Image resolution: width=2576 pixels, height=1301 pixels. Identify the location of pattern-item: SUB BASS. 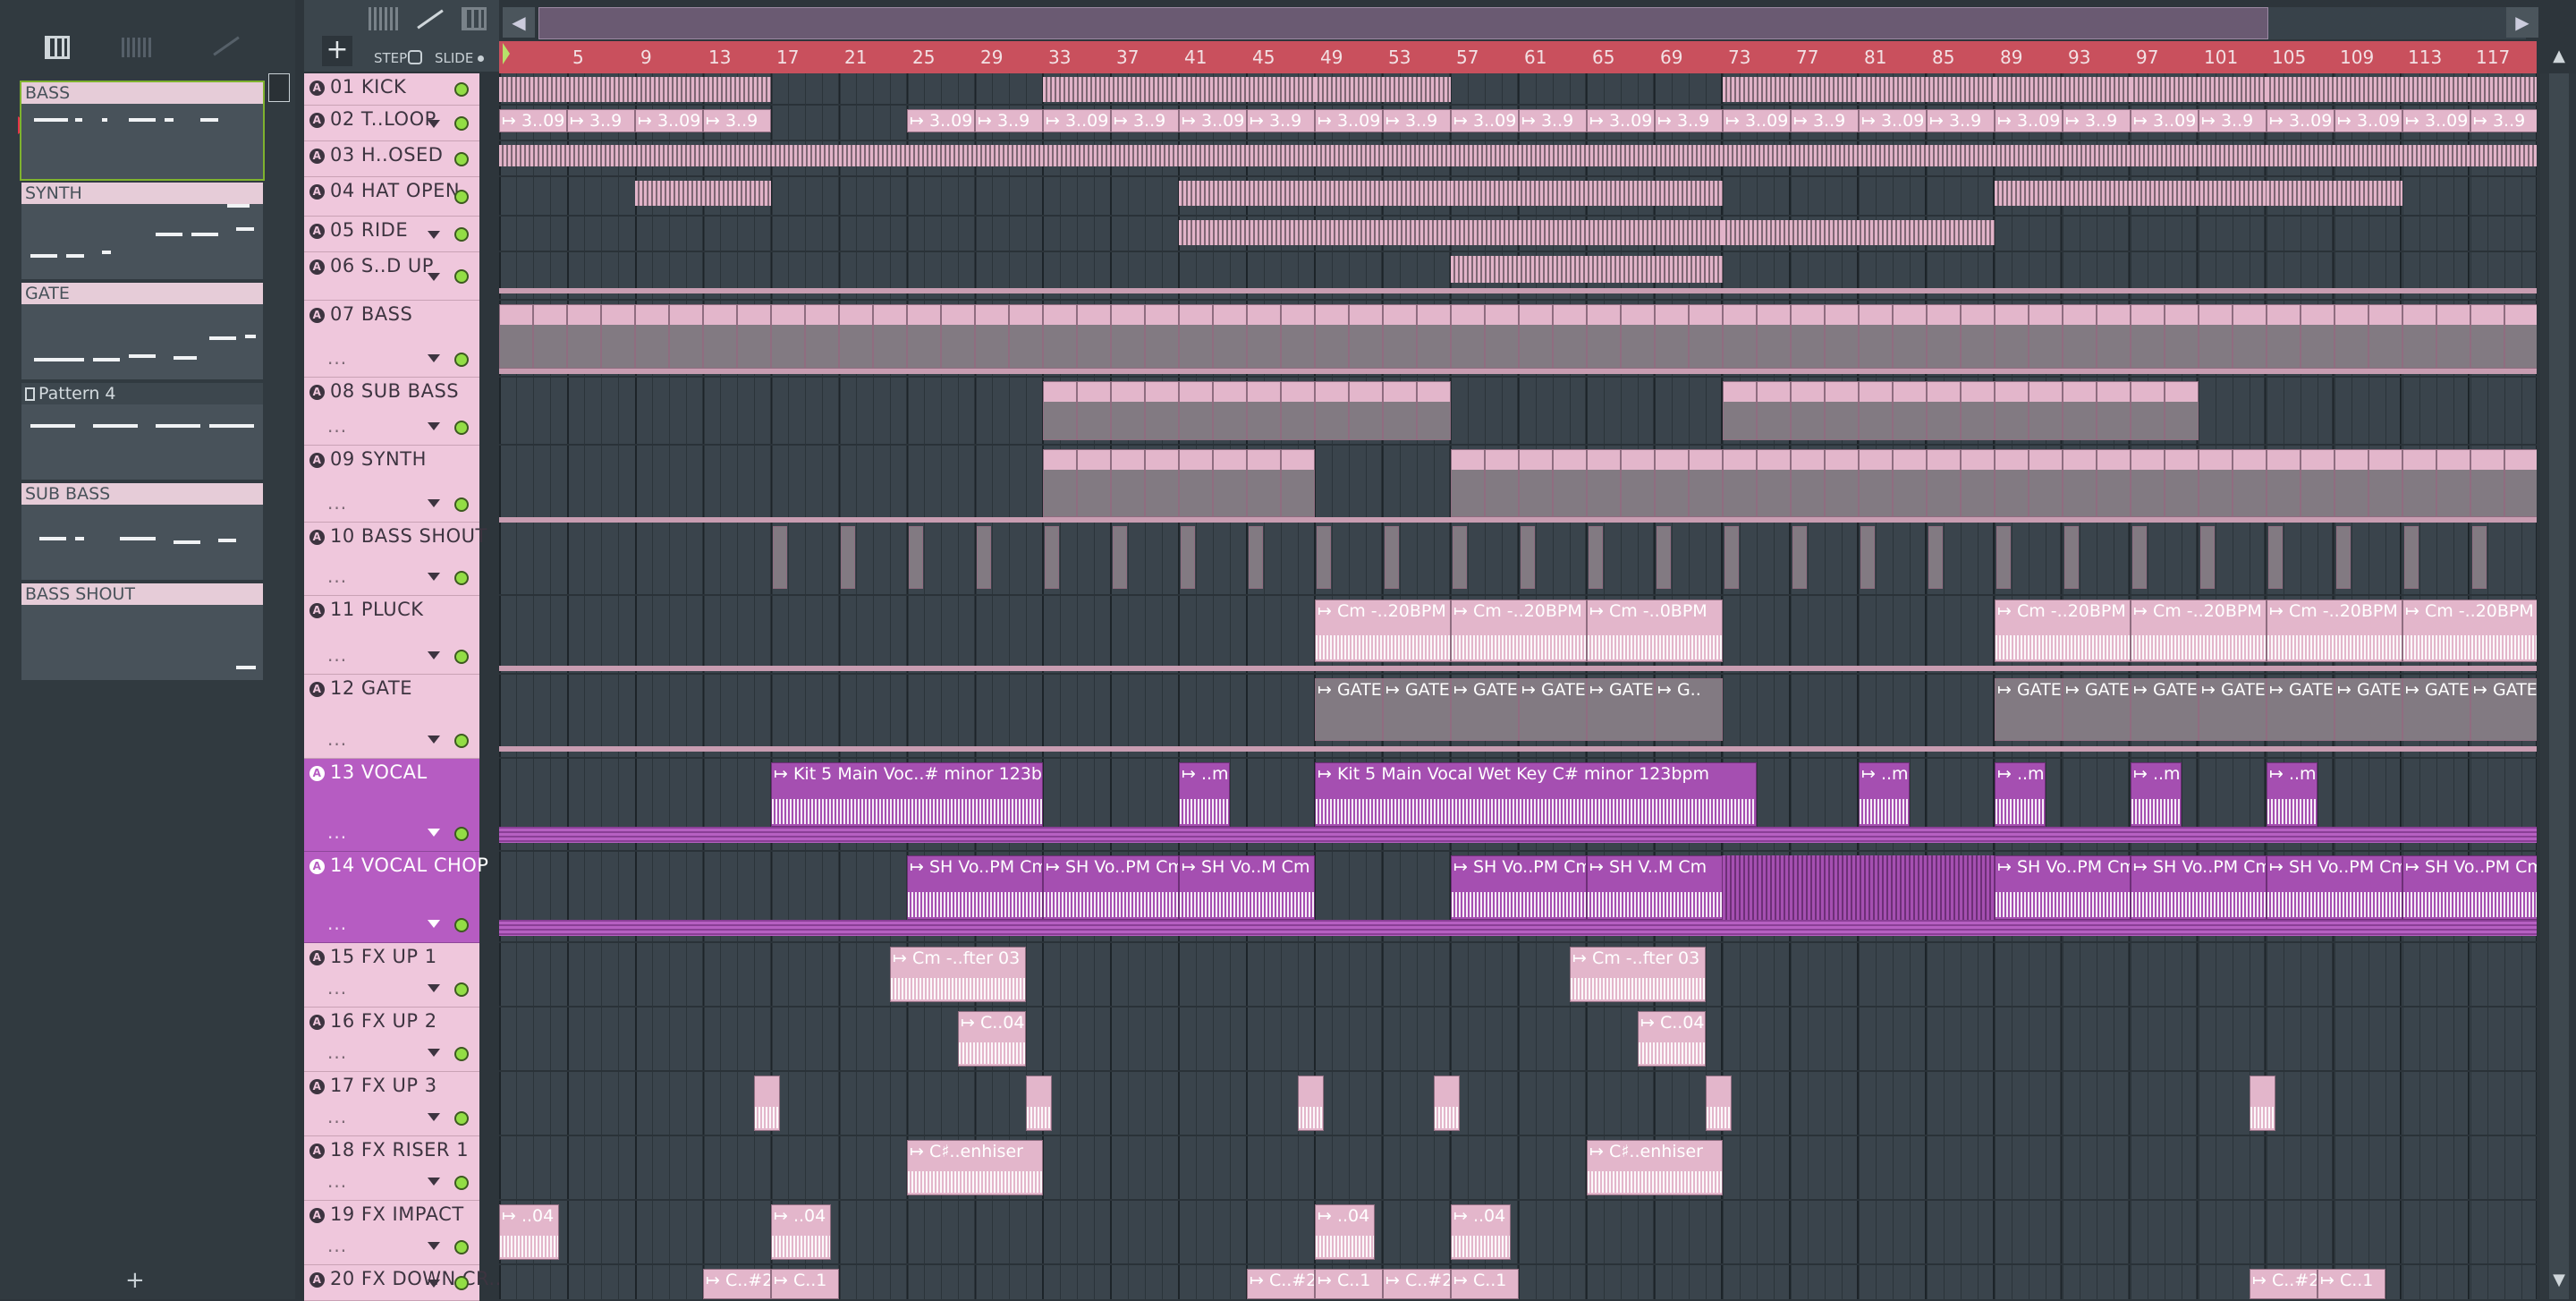
(142, 531).